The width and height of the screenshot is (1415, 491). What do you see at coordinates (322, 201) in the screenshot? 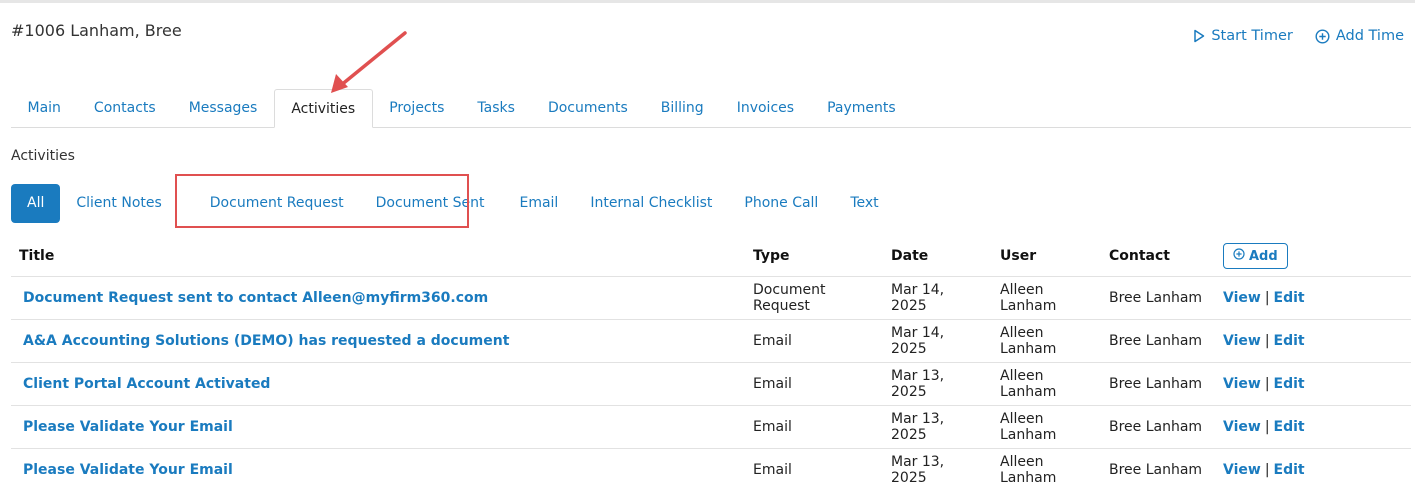
I see `annotation-highlight-box` at bounding box center [322, 201].